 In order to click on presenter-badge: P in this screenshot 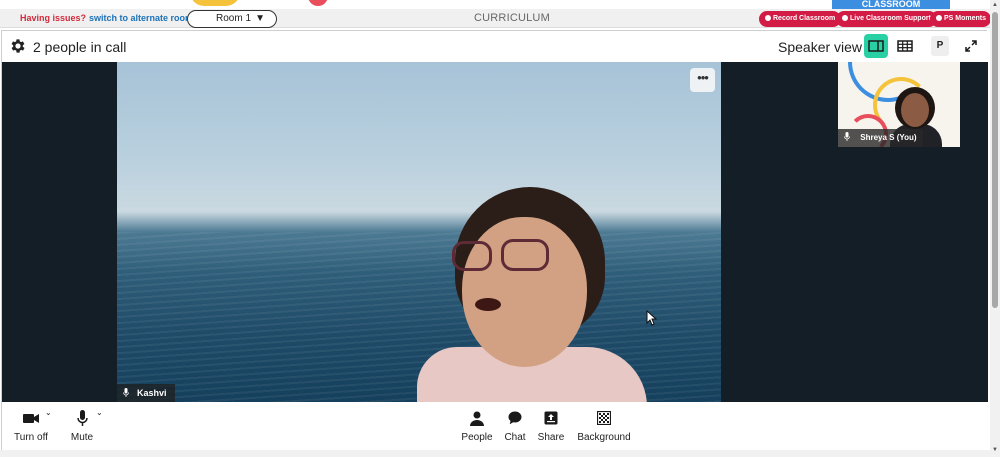, I will do `click(940, 46)`.